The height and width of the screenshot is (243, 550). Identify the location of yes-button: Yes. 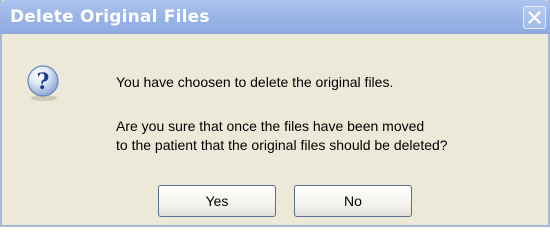
(217, 201).